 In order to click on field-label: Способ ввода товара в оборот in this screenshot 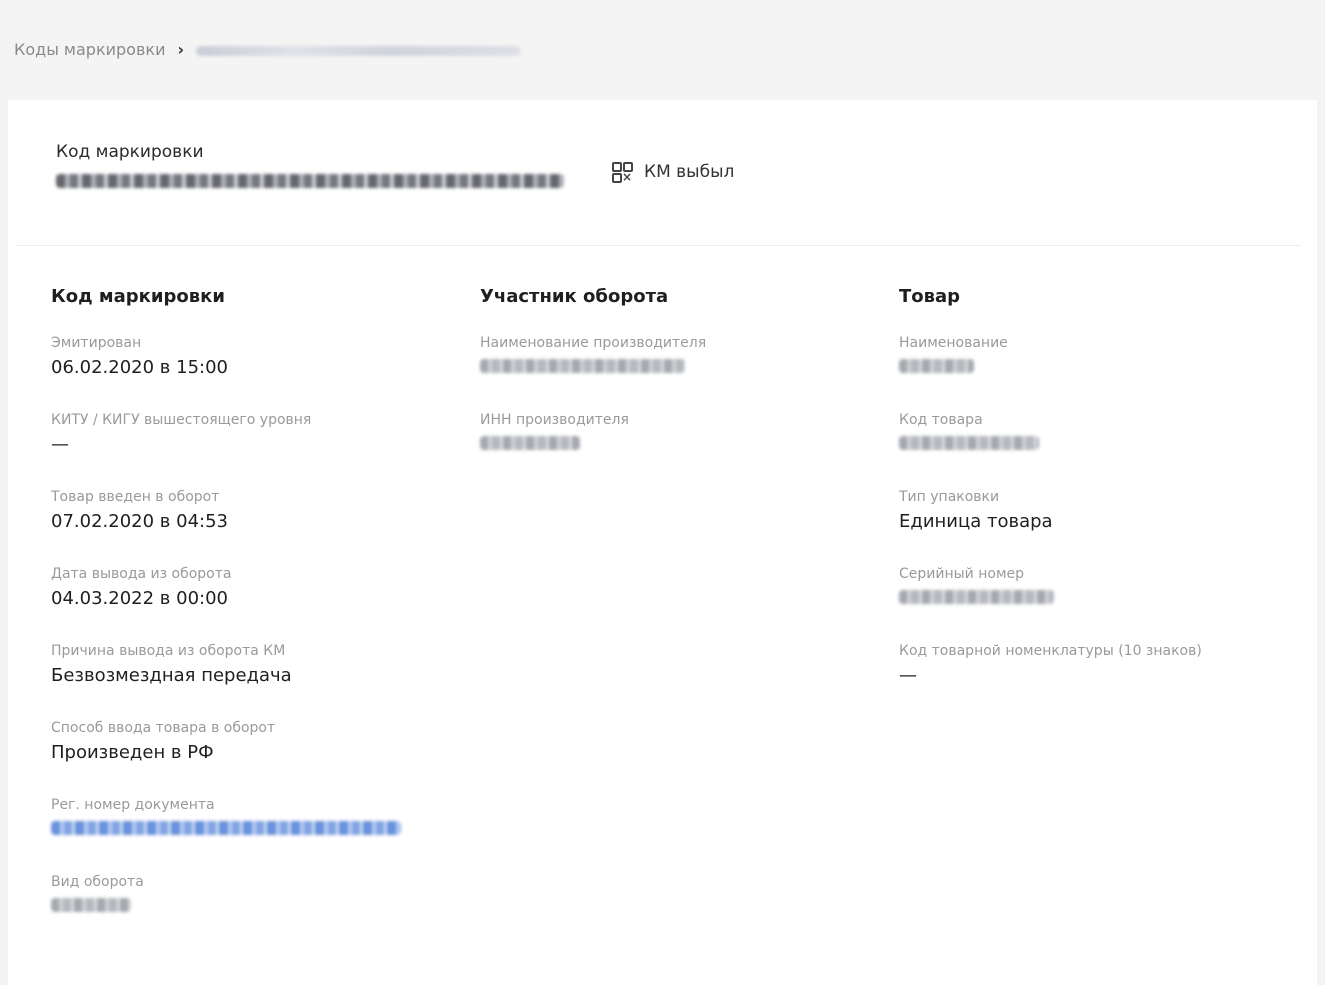, I will do `click(163, 728)`.